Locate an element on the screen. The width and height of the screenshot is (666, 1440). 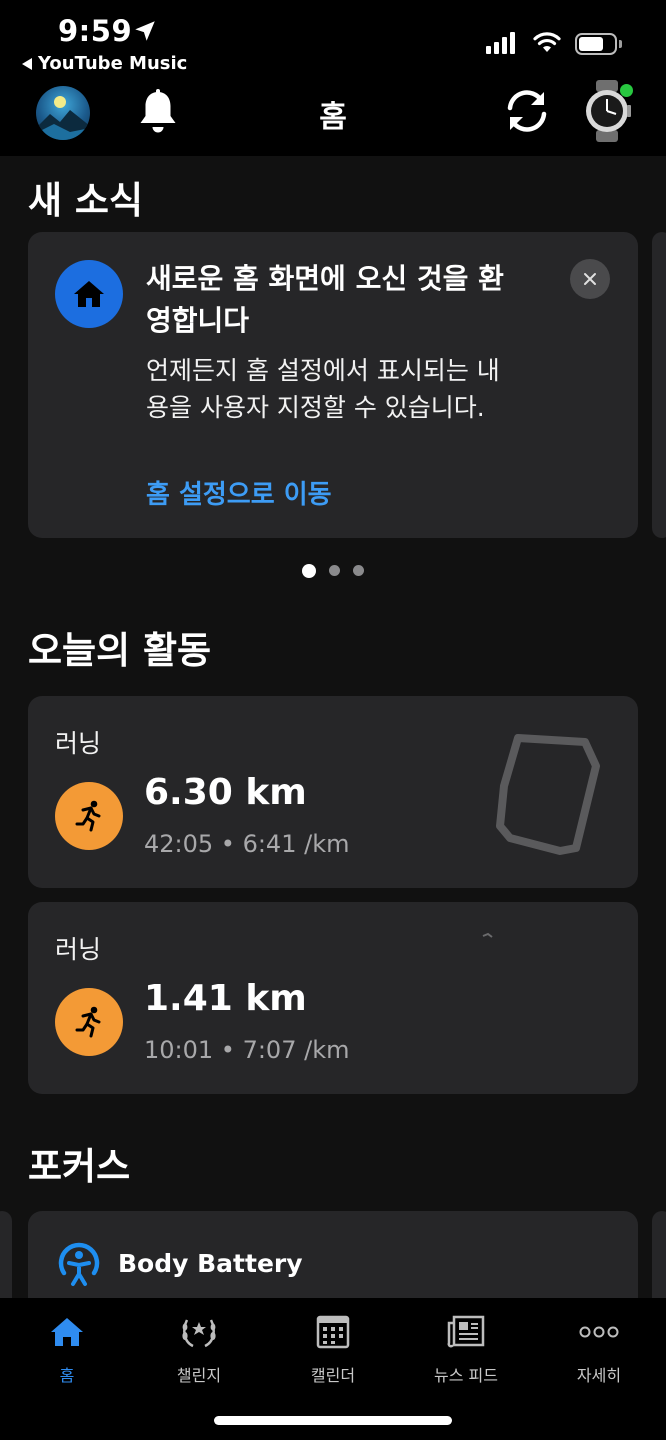
activity-card: 러닝 6.30 km 42:05 • 6:41 /km is located at coordinates (333, 792).